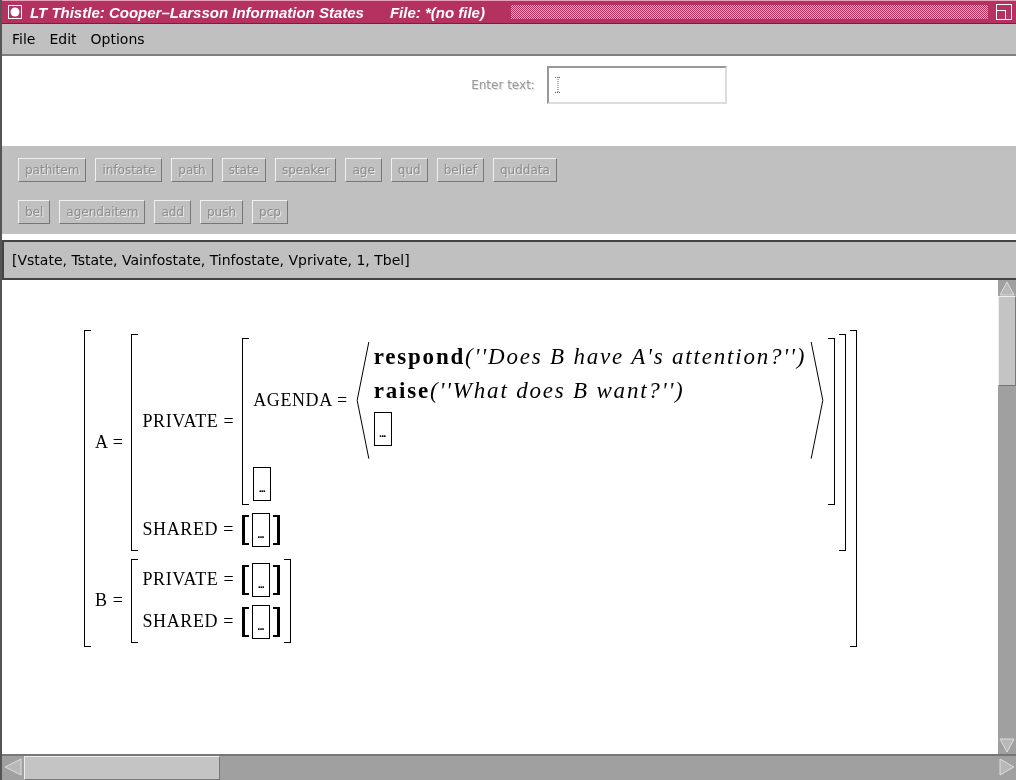 This screenshot has height=780, width=1016. What do you see at coordinates (636, 85) in the screenshot?
I see `text-input-field` at bounding box center [636, 85].